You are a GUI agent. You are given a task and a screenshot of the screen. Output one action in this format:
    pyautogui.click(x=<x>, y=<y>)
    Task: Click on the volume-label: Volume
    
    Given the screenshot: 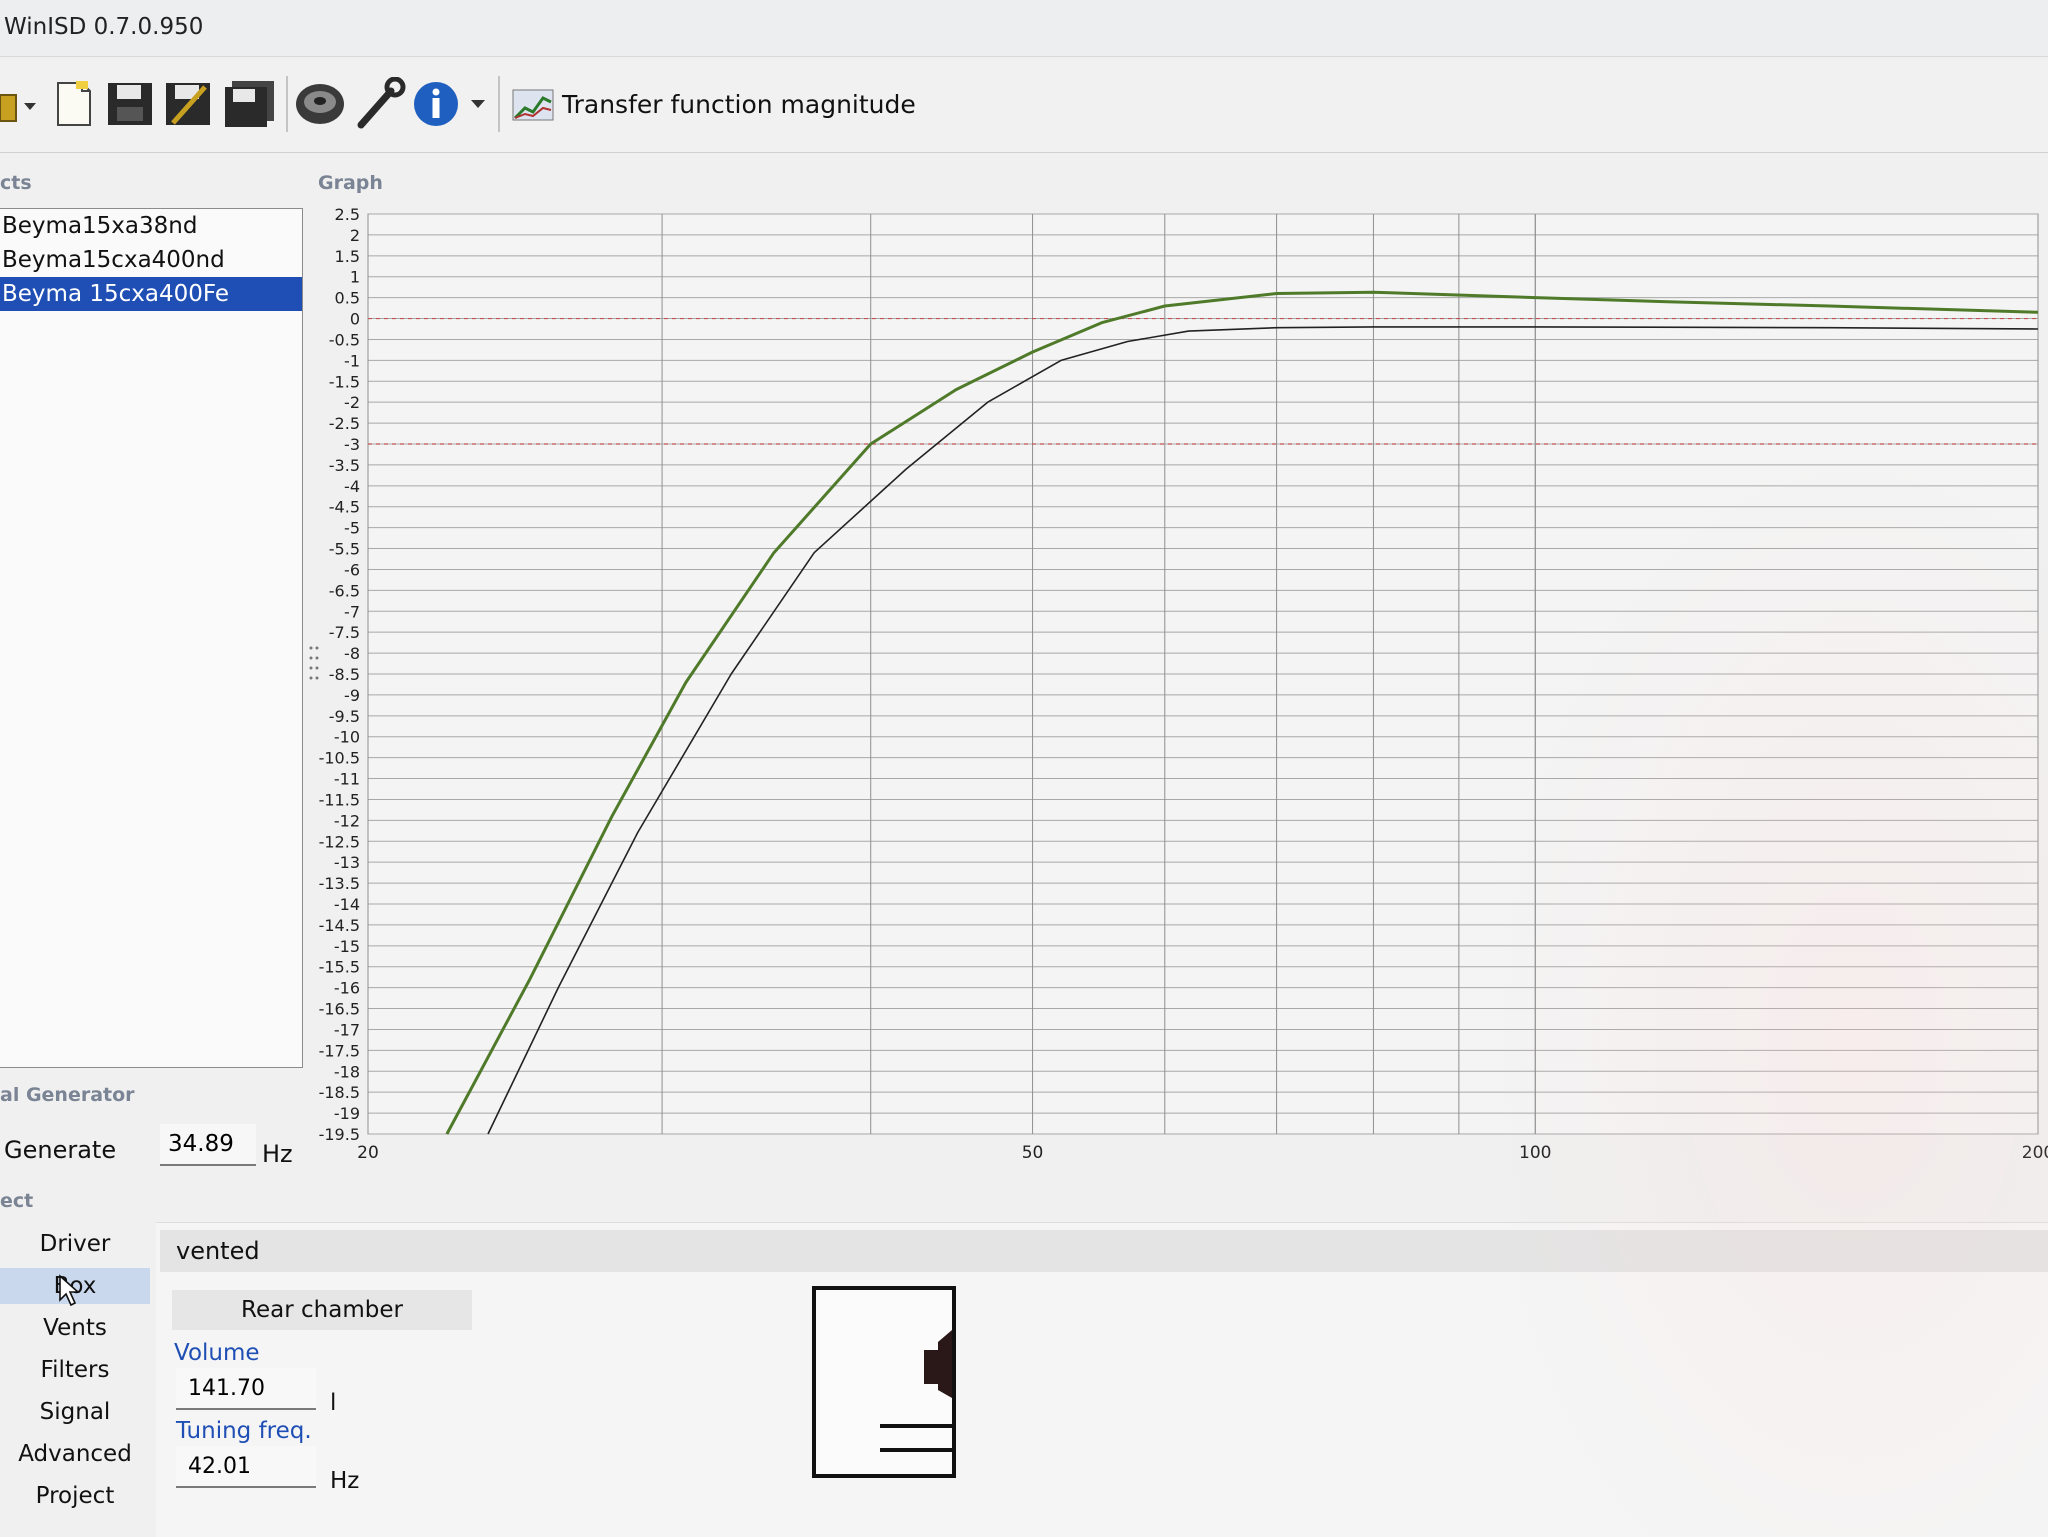 What is the action you would take?
    pyautogui.click(x=217, y=1353)
    